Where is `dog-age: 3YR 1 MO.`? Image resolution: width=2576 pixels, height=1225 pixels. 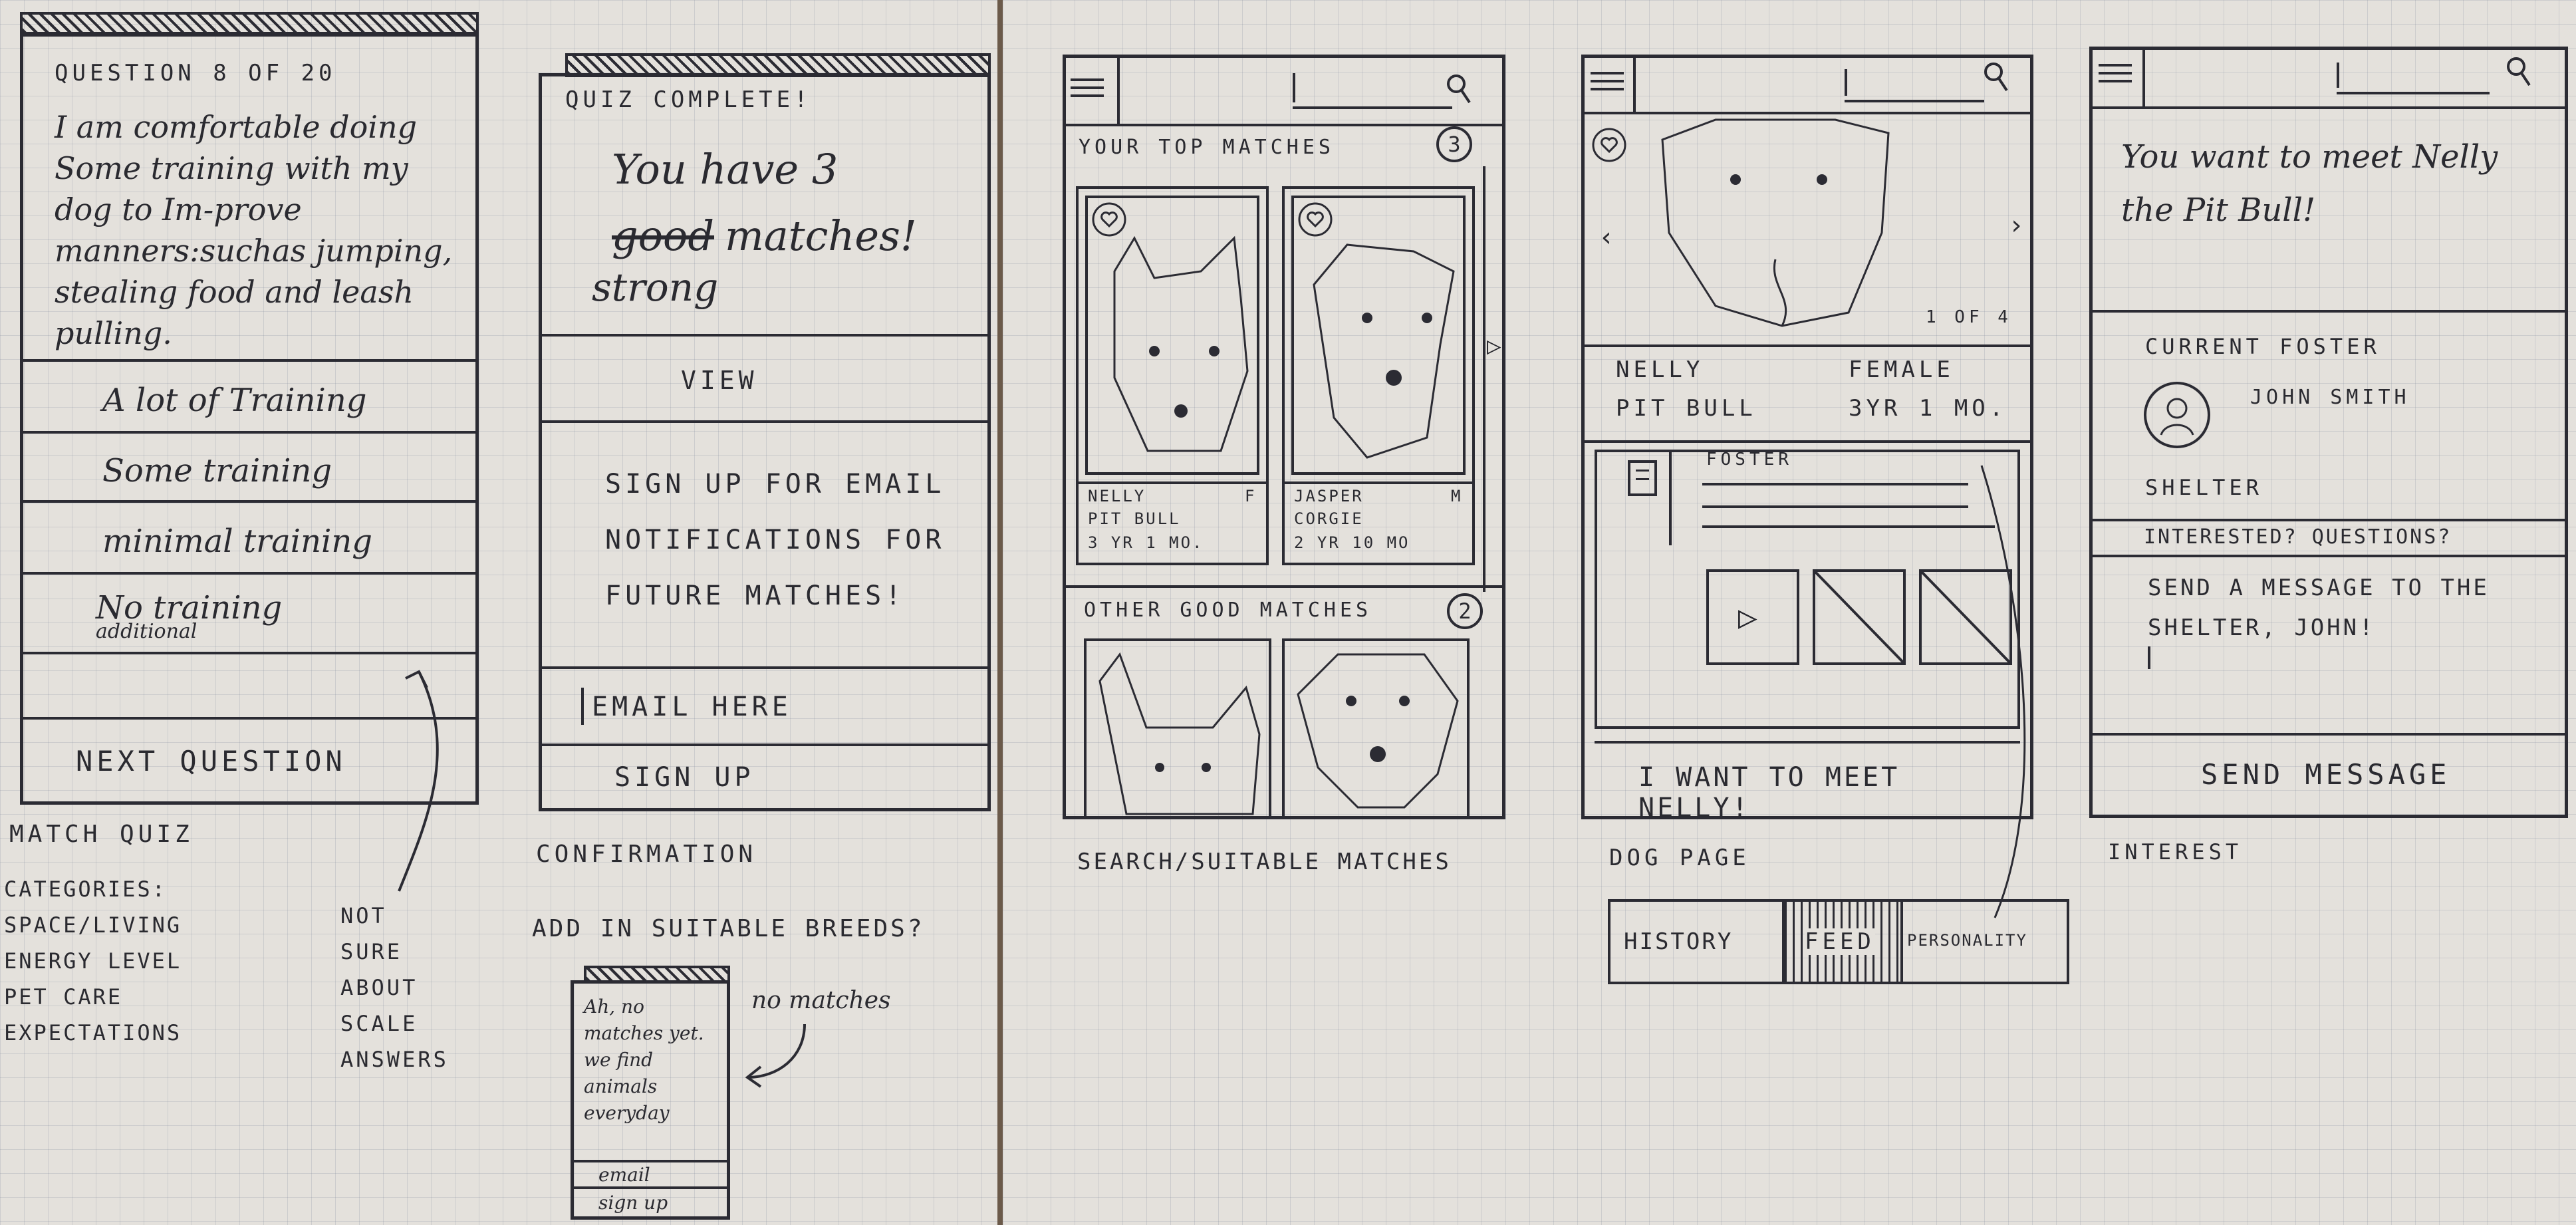 dog-age: 3YR 1 MO. is located at coordinates (1928, 408).